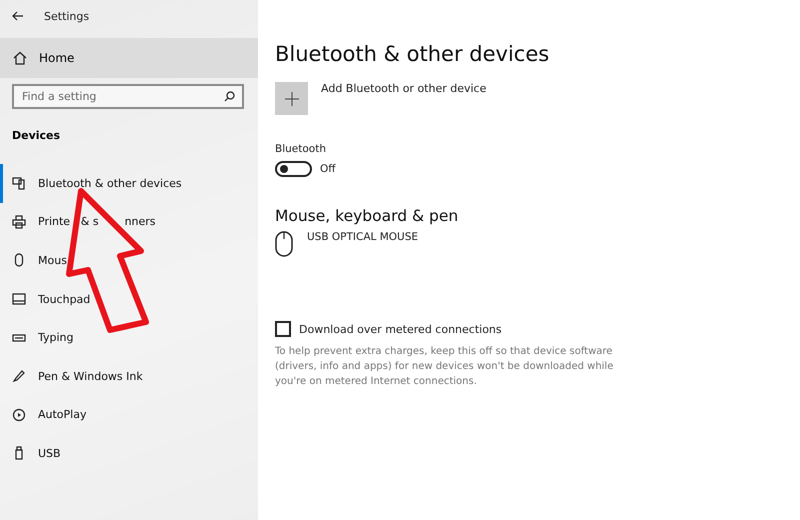 This screenshot has height=520, width=800. What do you see at coordinates (19, 183) in the screenshot?
I see `keyboard-phone-icon` at bounding box center [19, 183].